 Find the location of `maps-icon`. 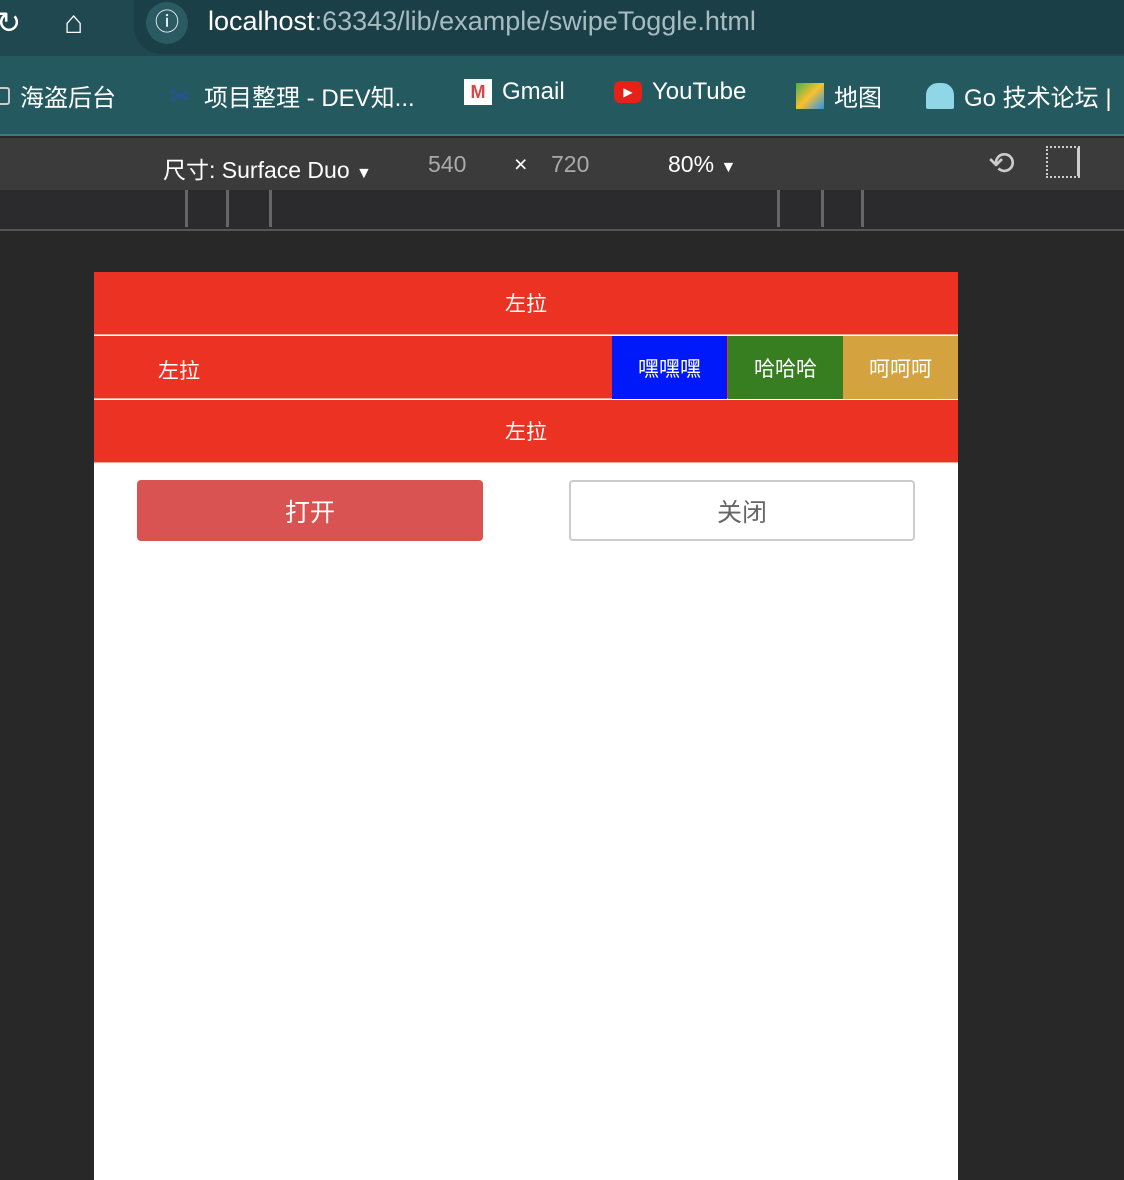

maps-icon is located at coordinates (810, 95).